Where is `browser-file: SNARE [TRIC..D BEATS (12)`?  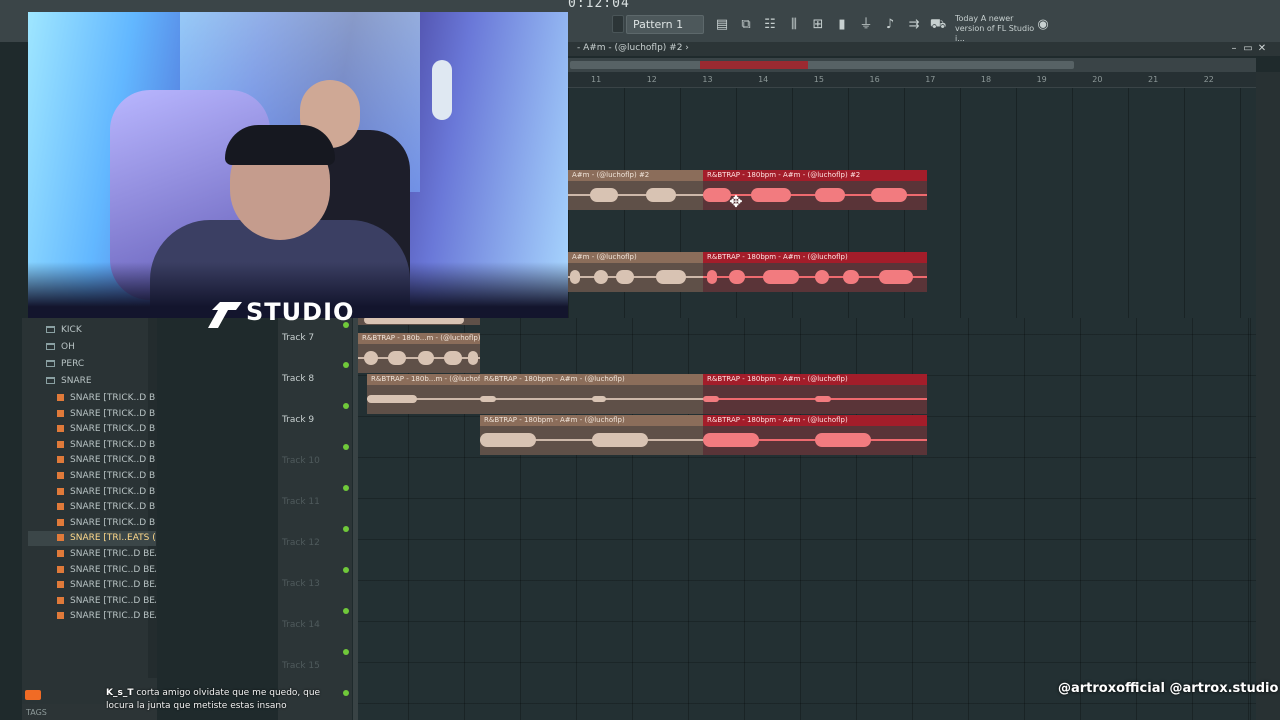 browser-file: SNARE [TRIC..D BEATS (12) is located at coordinates (92, 570).